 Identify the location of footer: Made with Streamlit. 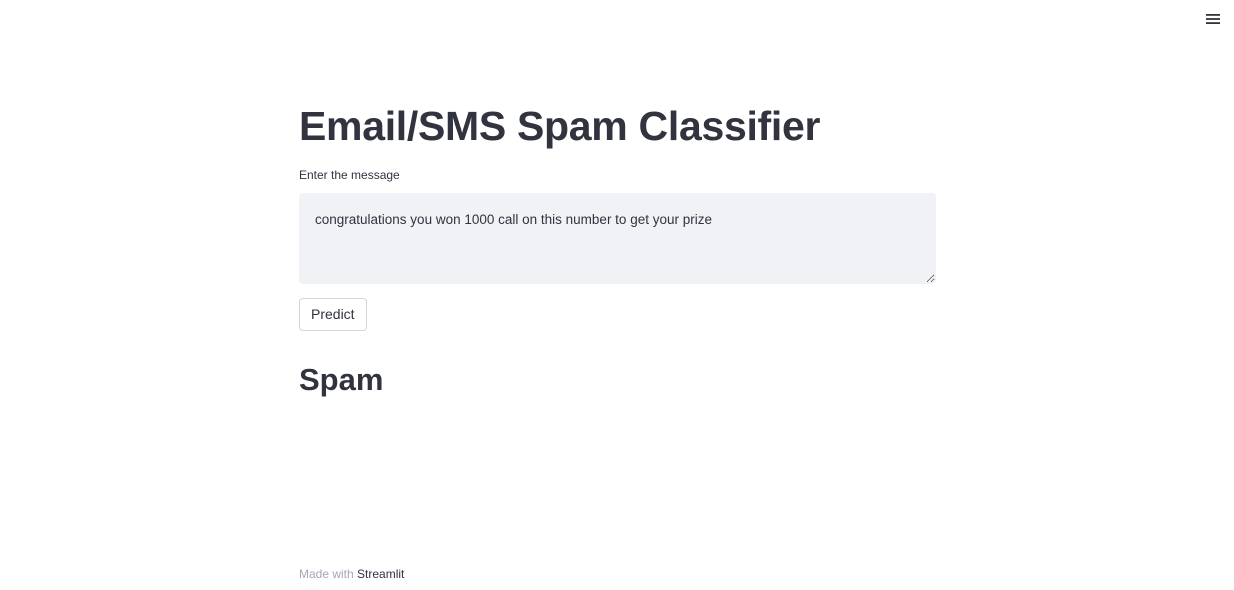
(351, 574).